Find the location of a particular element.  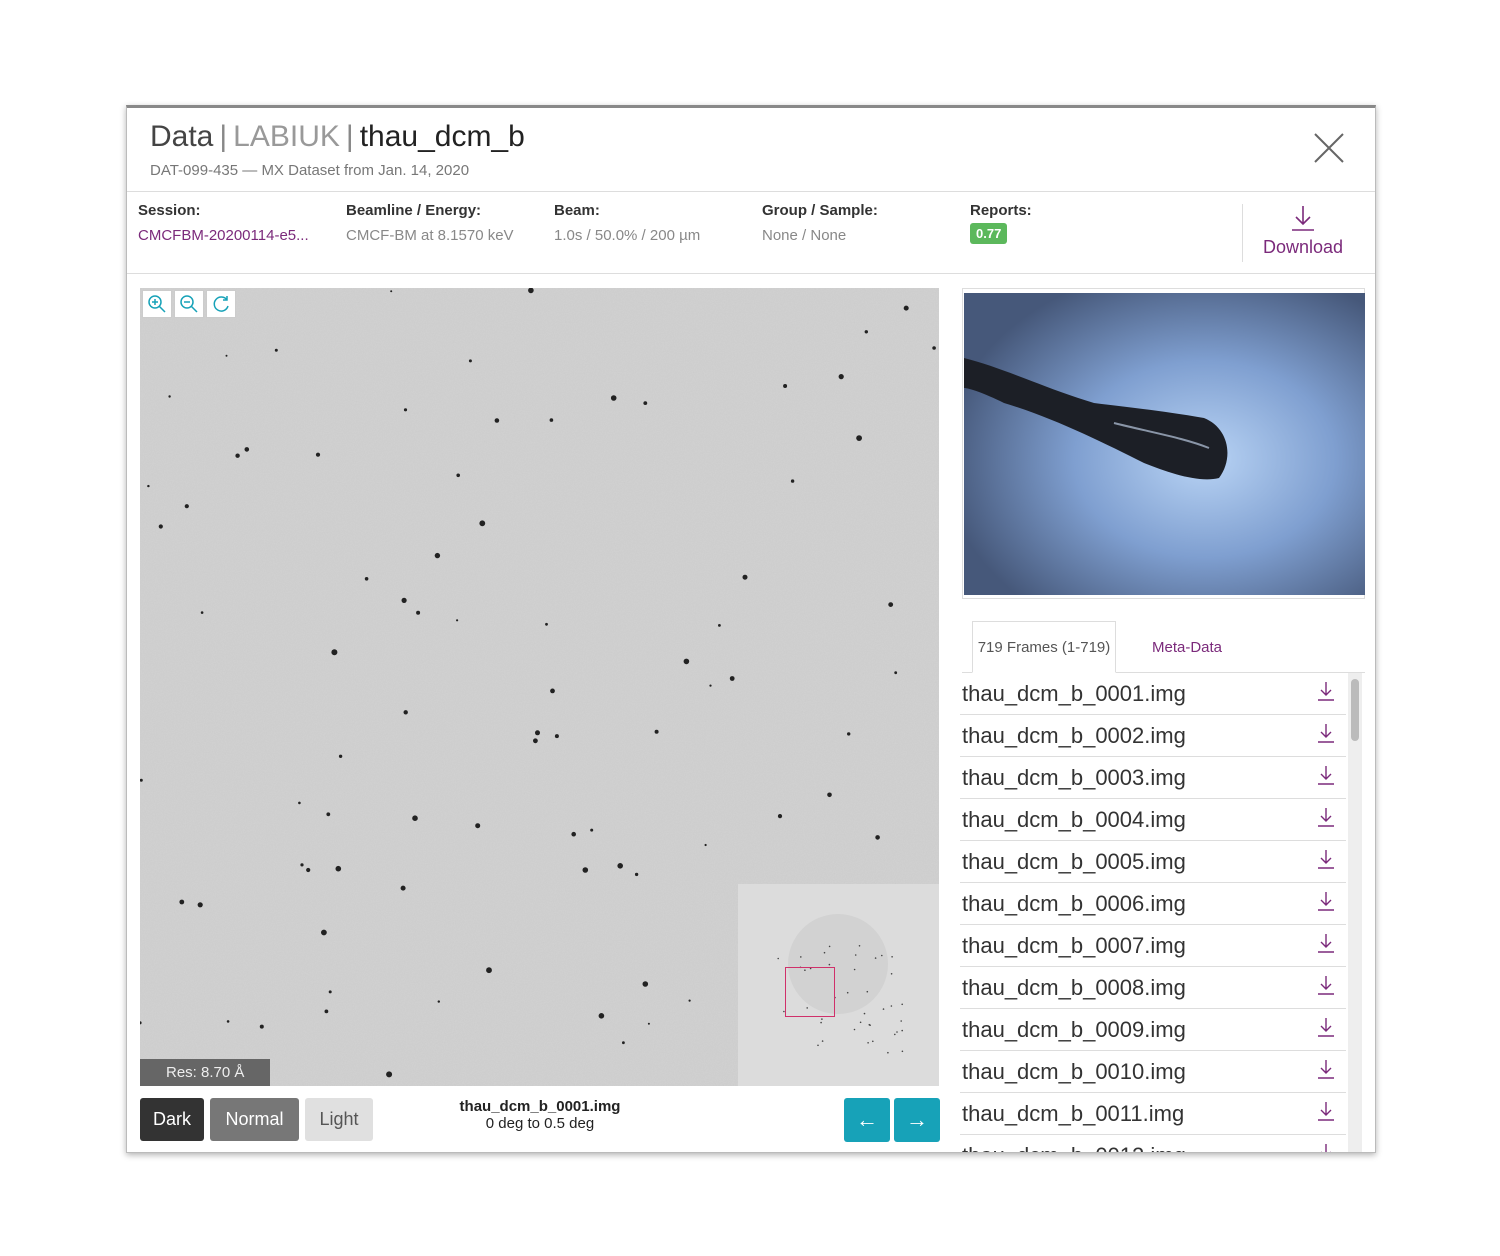

overview-thumbnail is located at coordinates (838, 985).